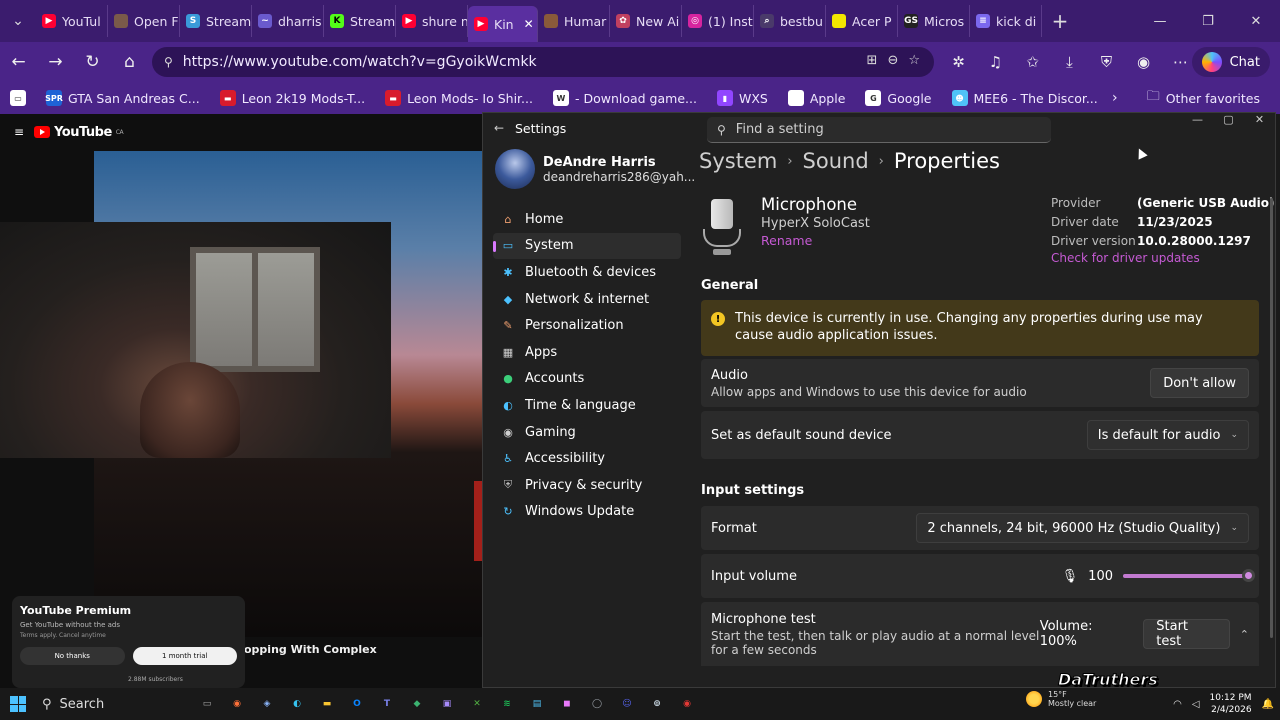 Image resolution: width=1280 pixels, height=720 pixels. Describe the element at coordinates (587, 352) in the screenshot. I see `nav-item-apps: ▦ Apps` at that location.